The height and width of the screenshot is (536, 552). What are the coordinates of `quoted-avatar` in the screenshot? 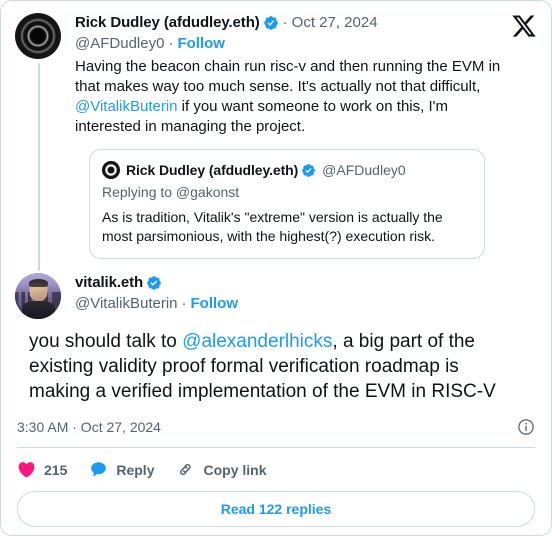 It's located at (111, 170).